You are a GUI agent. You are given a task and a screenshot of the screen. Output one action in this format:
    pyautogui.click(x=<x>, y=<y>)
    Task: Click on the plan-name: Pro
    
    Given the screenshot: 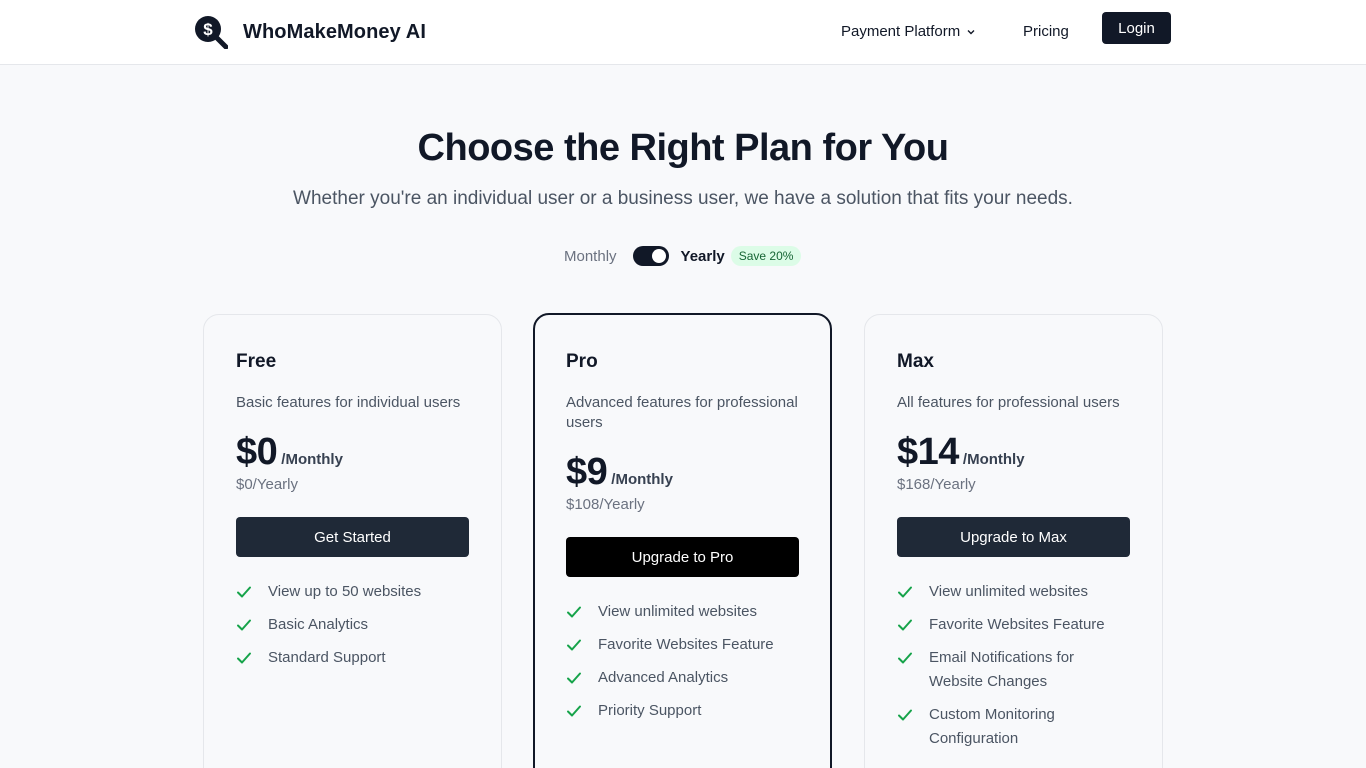 What is the action you would take?
    pyautogui.click(x=582, y=361)
    